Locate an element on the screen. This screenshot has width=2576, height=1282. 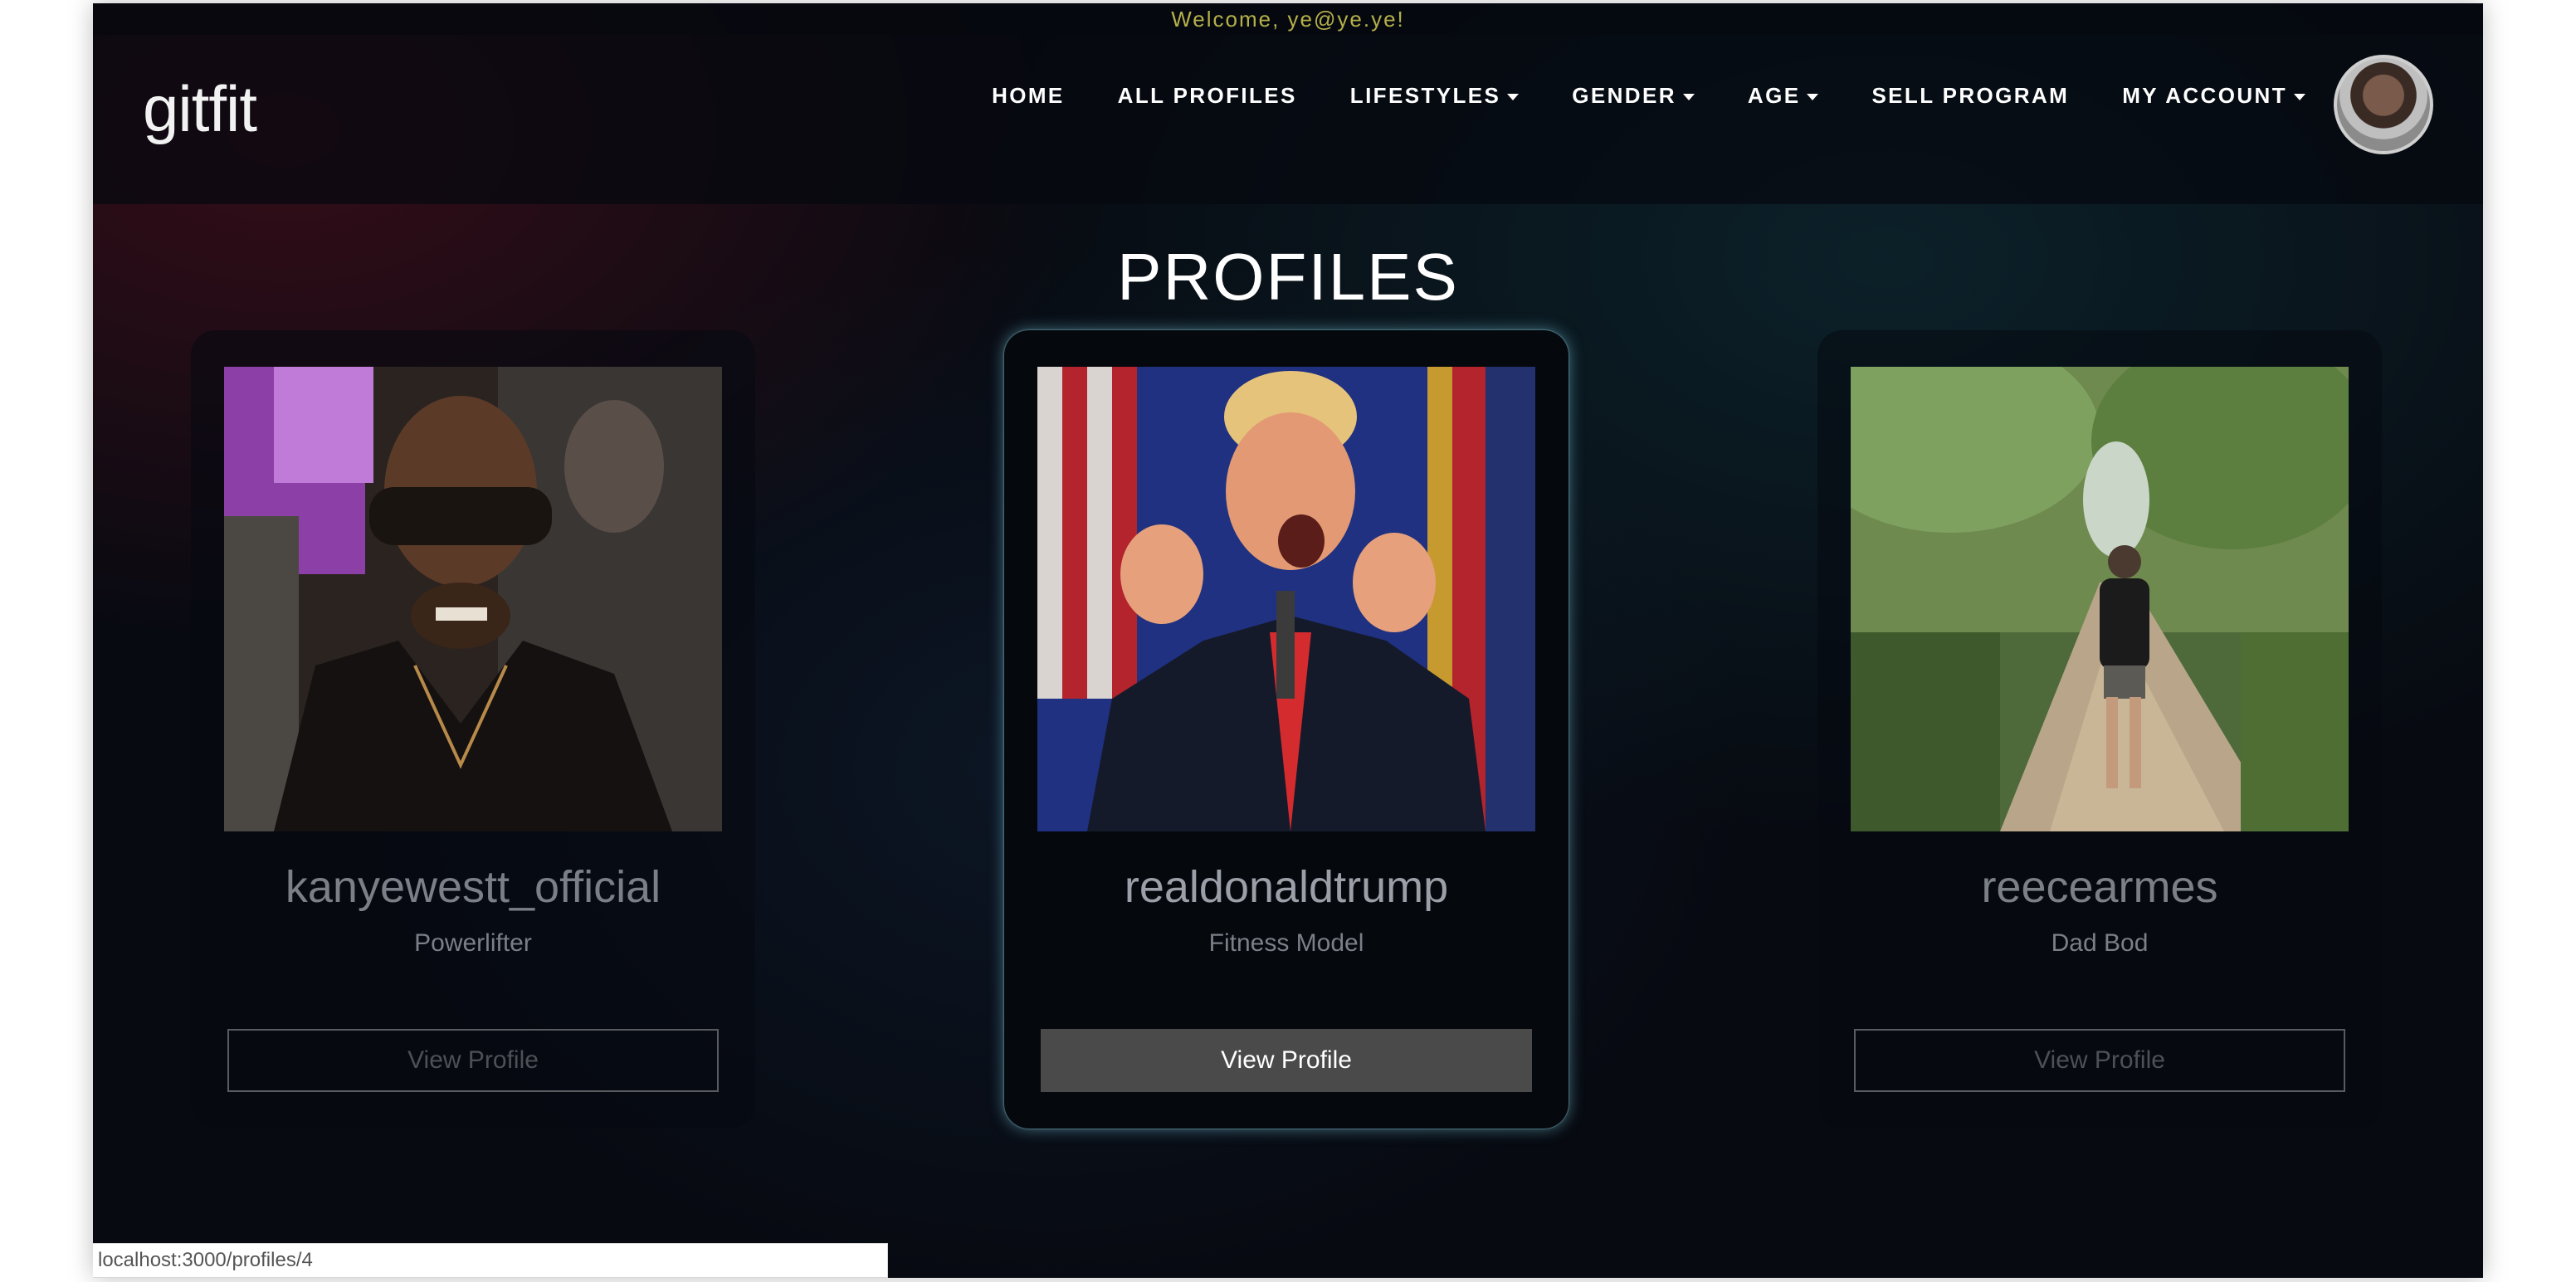
profile-card: reecearmes Dad Bod View Profile is located at coordinates (2099, 729).